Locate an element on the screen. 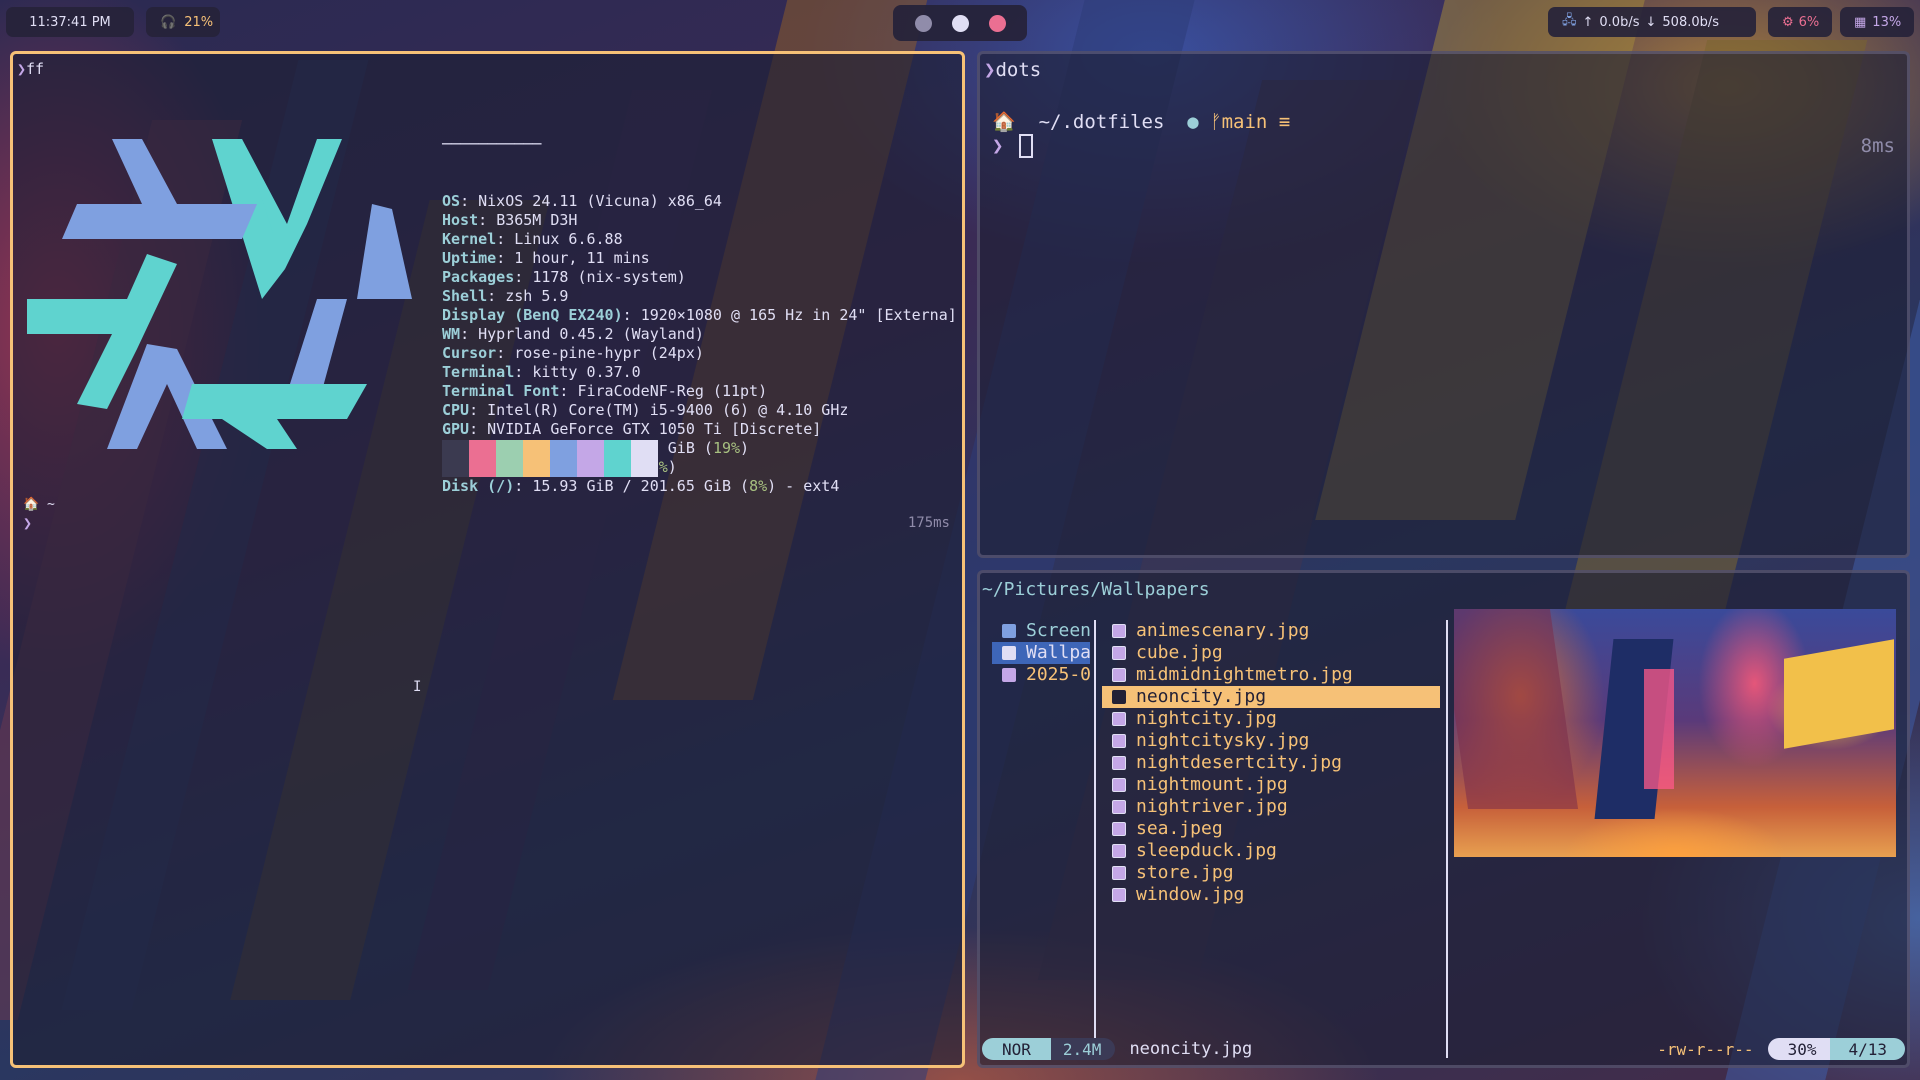 The width and height of the screenshot is (1920, 1080). fetch-value: NVIDIA GeForce GTX 1050 Ti [Discrete] is located at coordinates (654, 429).